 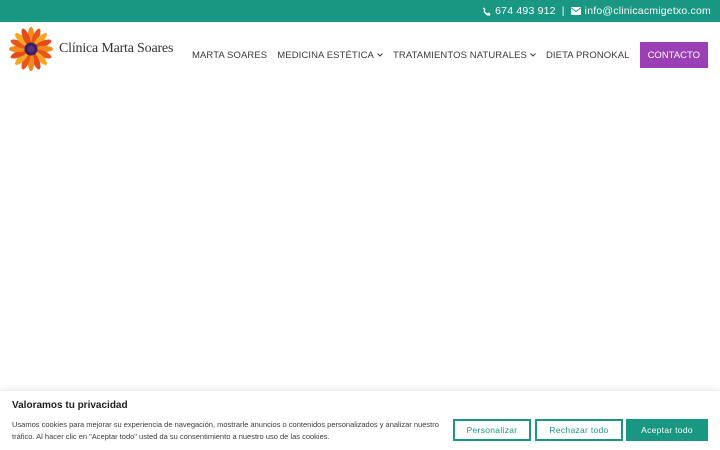 I want to click on logo-text: Clínica Marta Soares, so click(x=116, y=48).